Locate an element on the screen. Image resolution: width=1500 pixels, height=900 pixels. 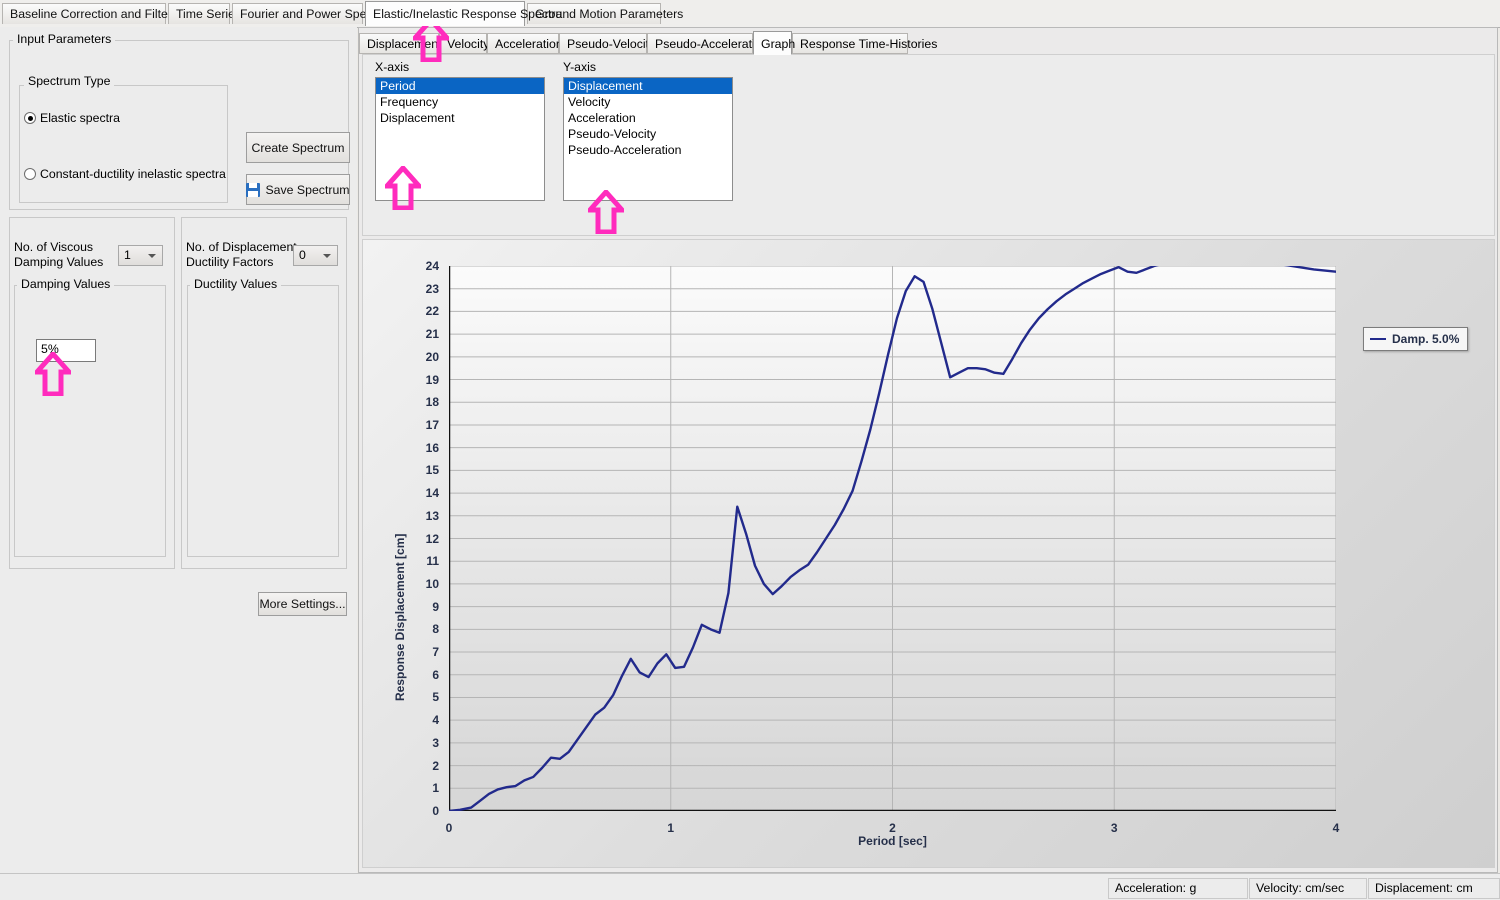
y-tick-label: 9 is located at coordinates (435, 606).